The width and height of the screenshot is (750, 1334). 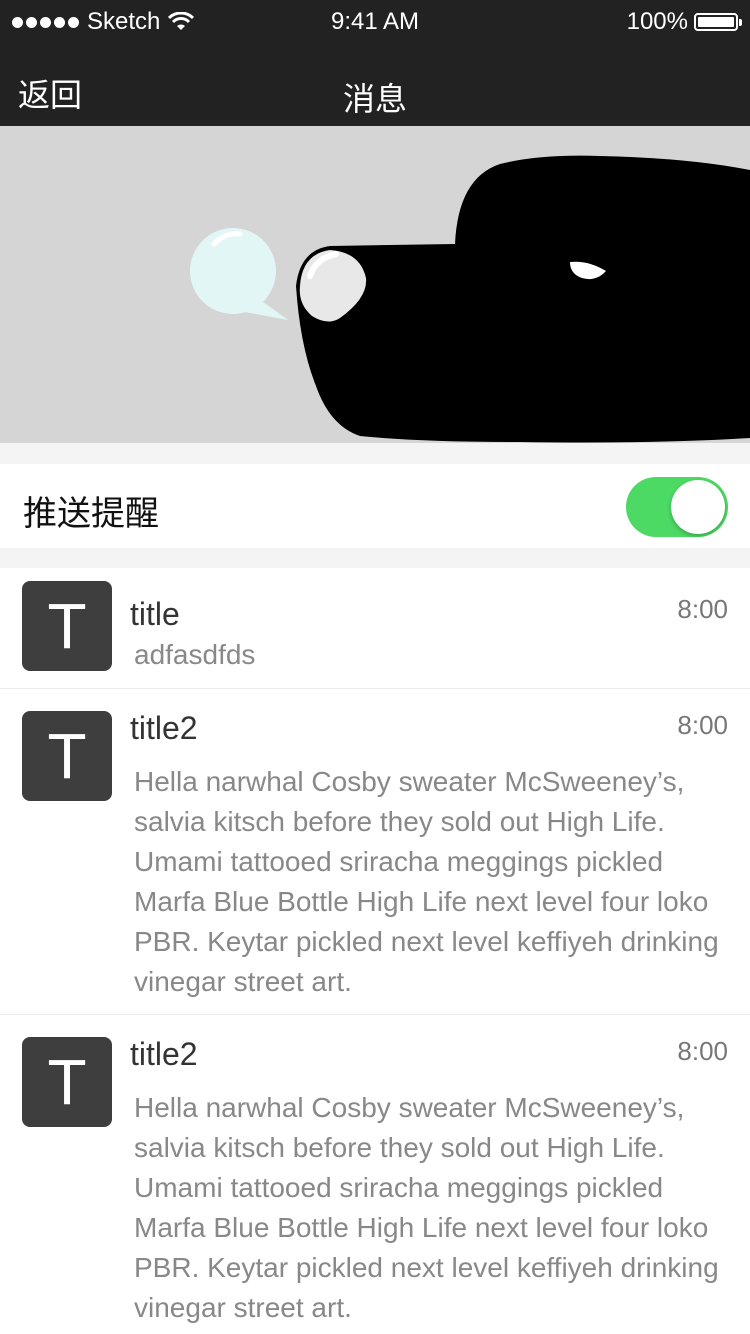 What do you see at coordinates (698, 507) in the screenshot?
I see `toggle-knob` at bounding box center [698, 507].